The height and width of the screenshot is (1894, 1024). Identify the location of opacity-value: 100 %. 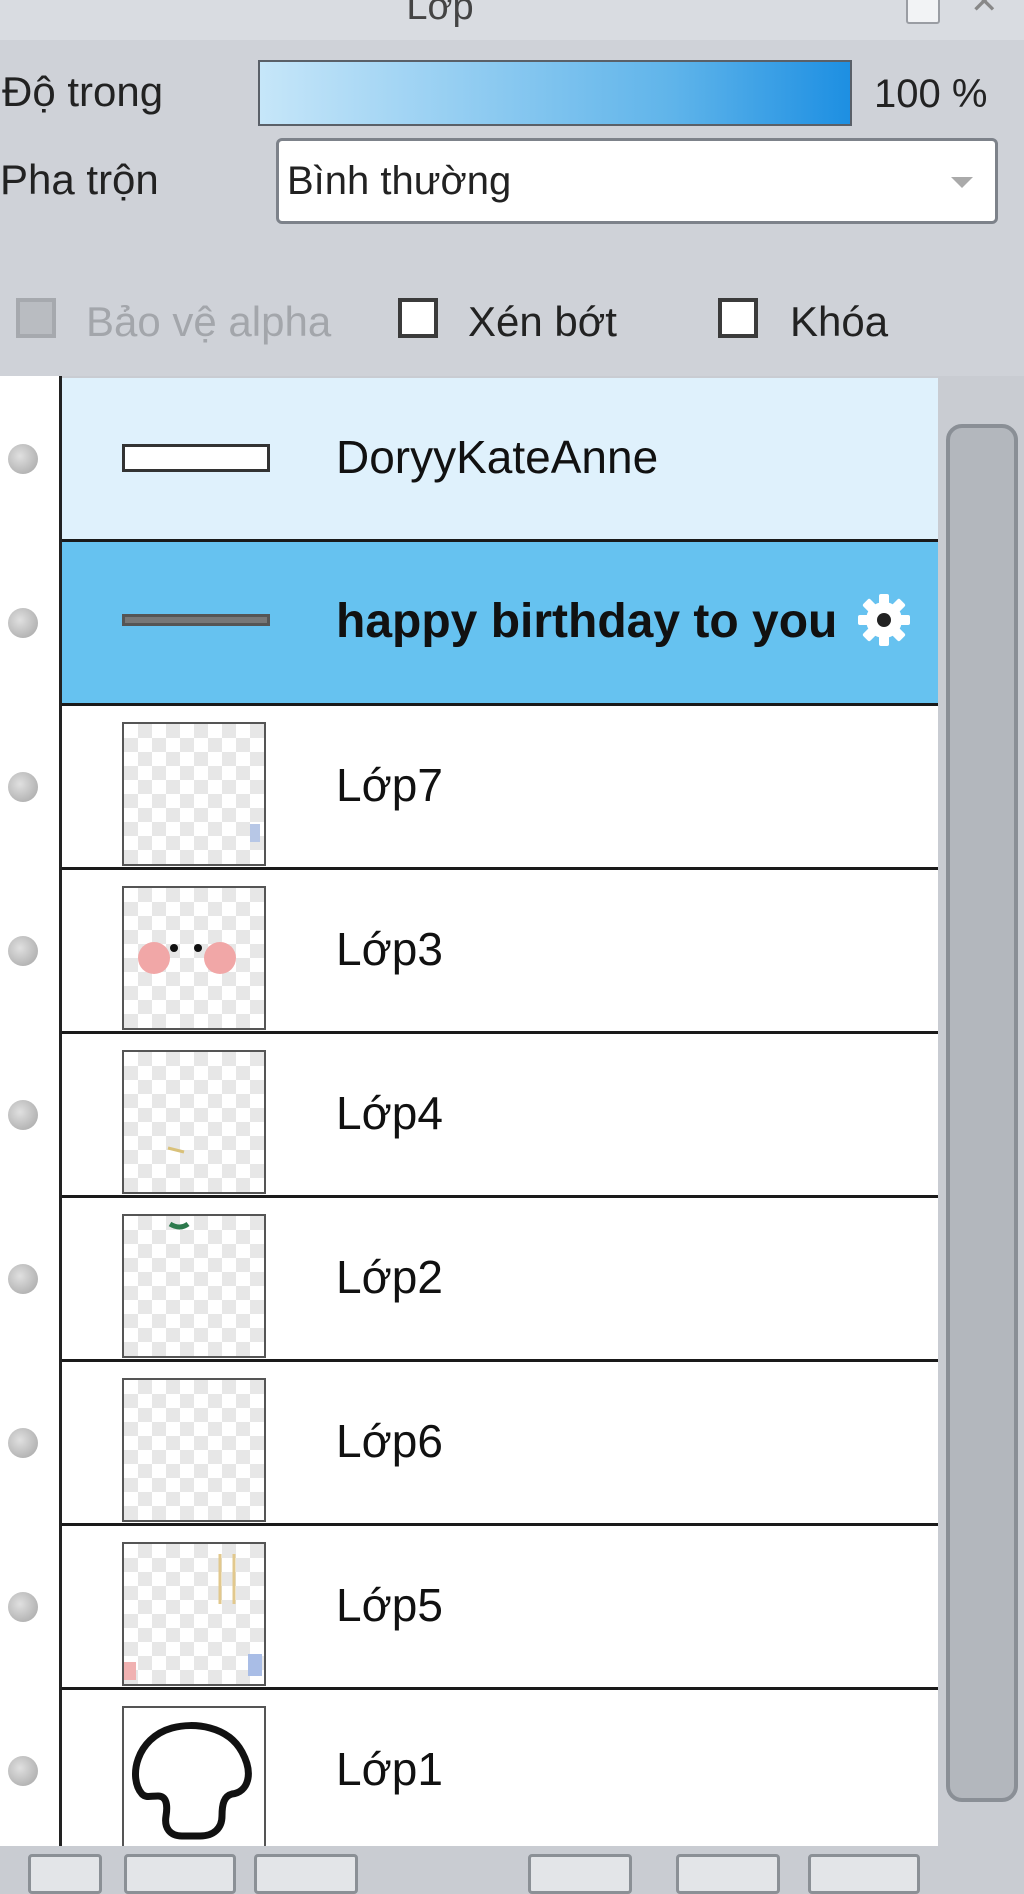
(931, 94).